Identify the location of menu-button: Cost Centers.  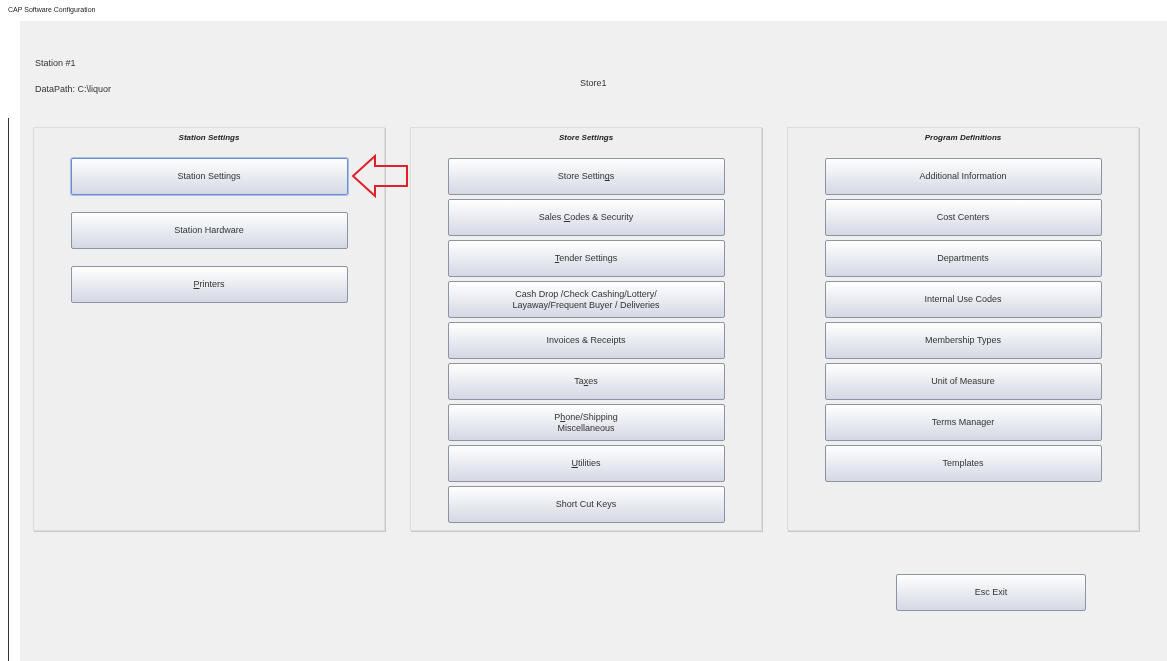
(963, 217).